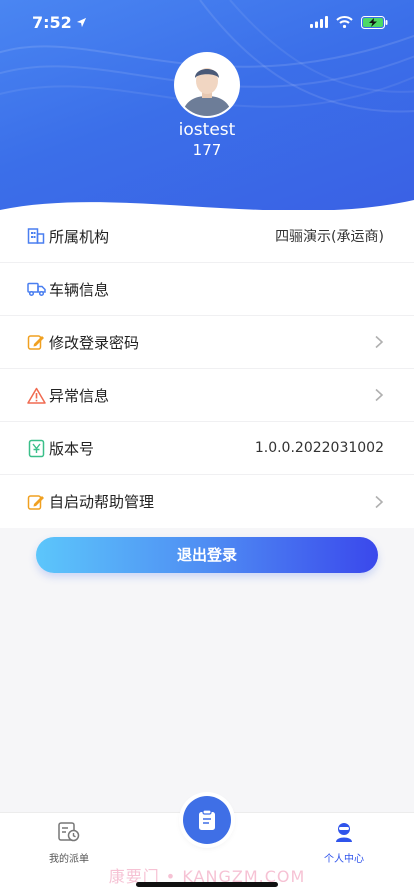 The width and height of the screenshot is (414, 896). Describe the element at coordinates (344, 832) in the screenshot. I see `user-profile-icon` at that location.